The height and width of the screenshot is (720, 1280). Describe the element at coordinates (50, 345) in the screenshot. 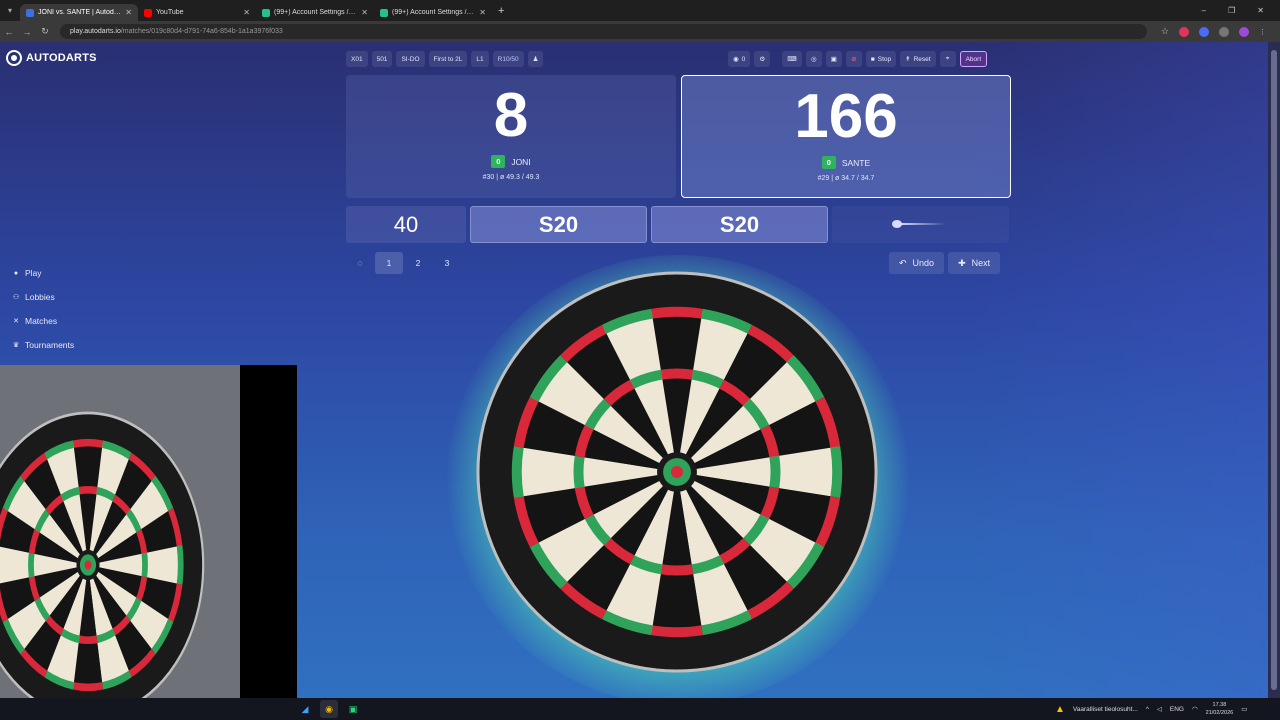

I see `sidebar-item-label: Tournaments` at that location.